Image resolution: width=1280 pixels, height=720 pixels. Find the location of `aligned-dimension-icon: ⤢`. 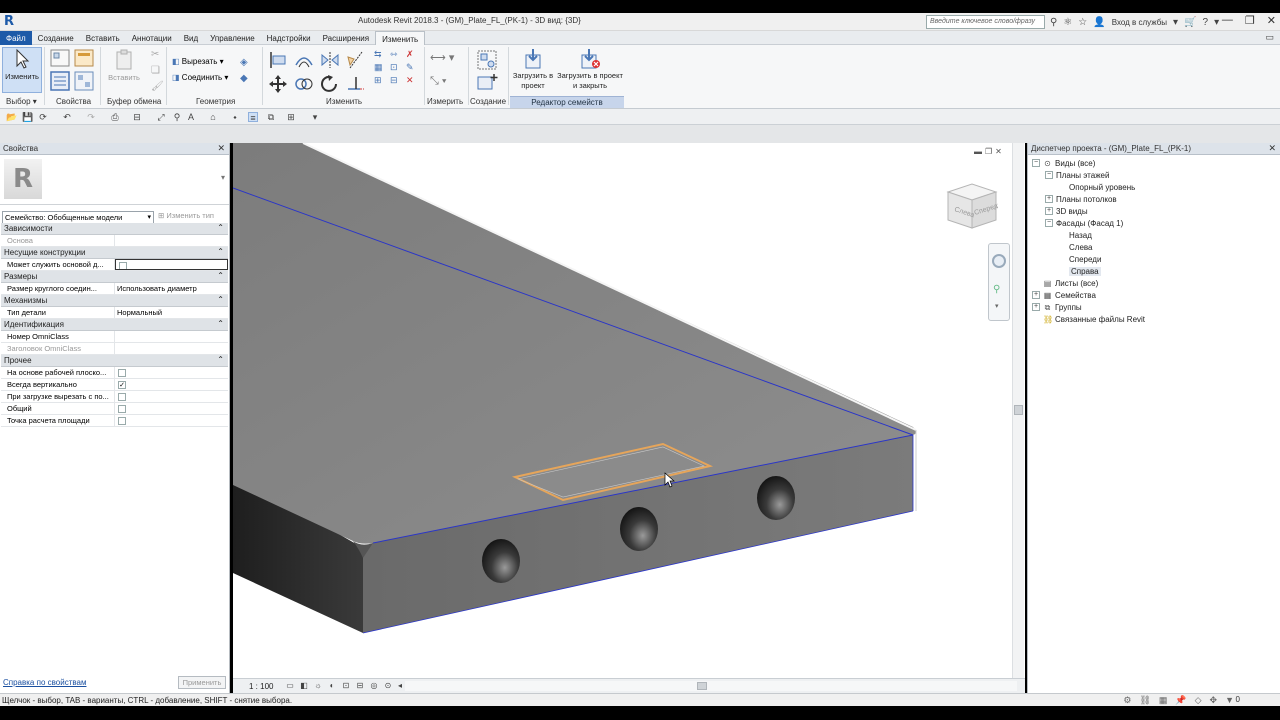

aligned-dimension-icon: ⤢ is located at coordinates (161, 117).